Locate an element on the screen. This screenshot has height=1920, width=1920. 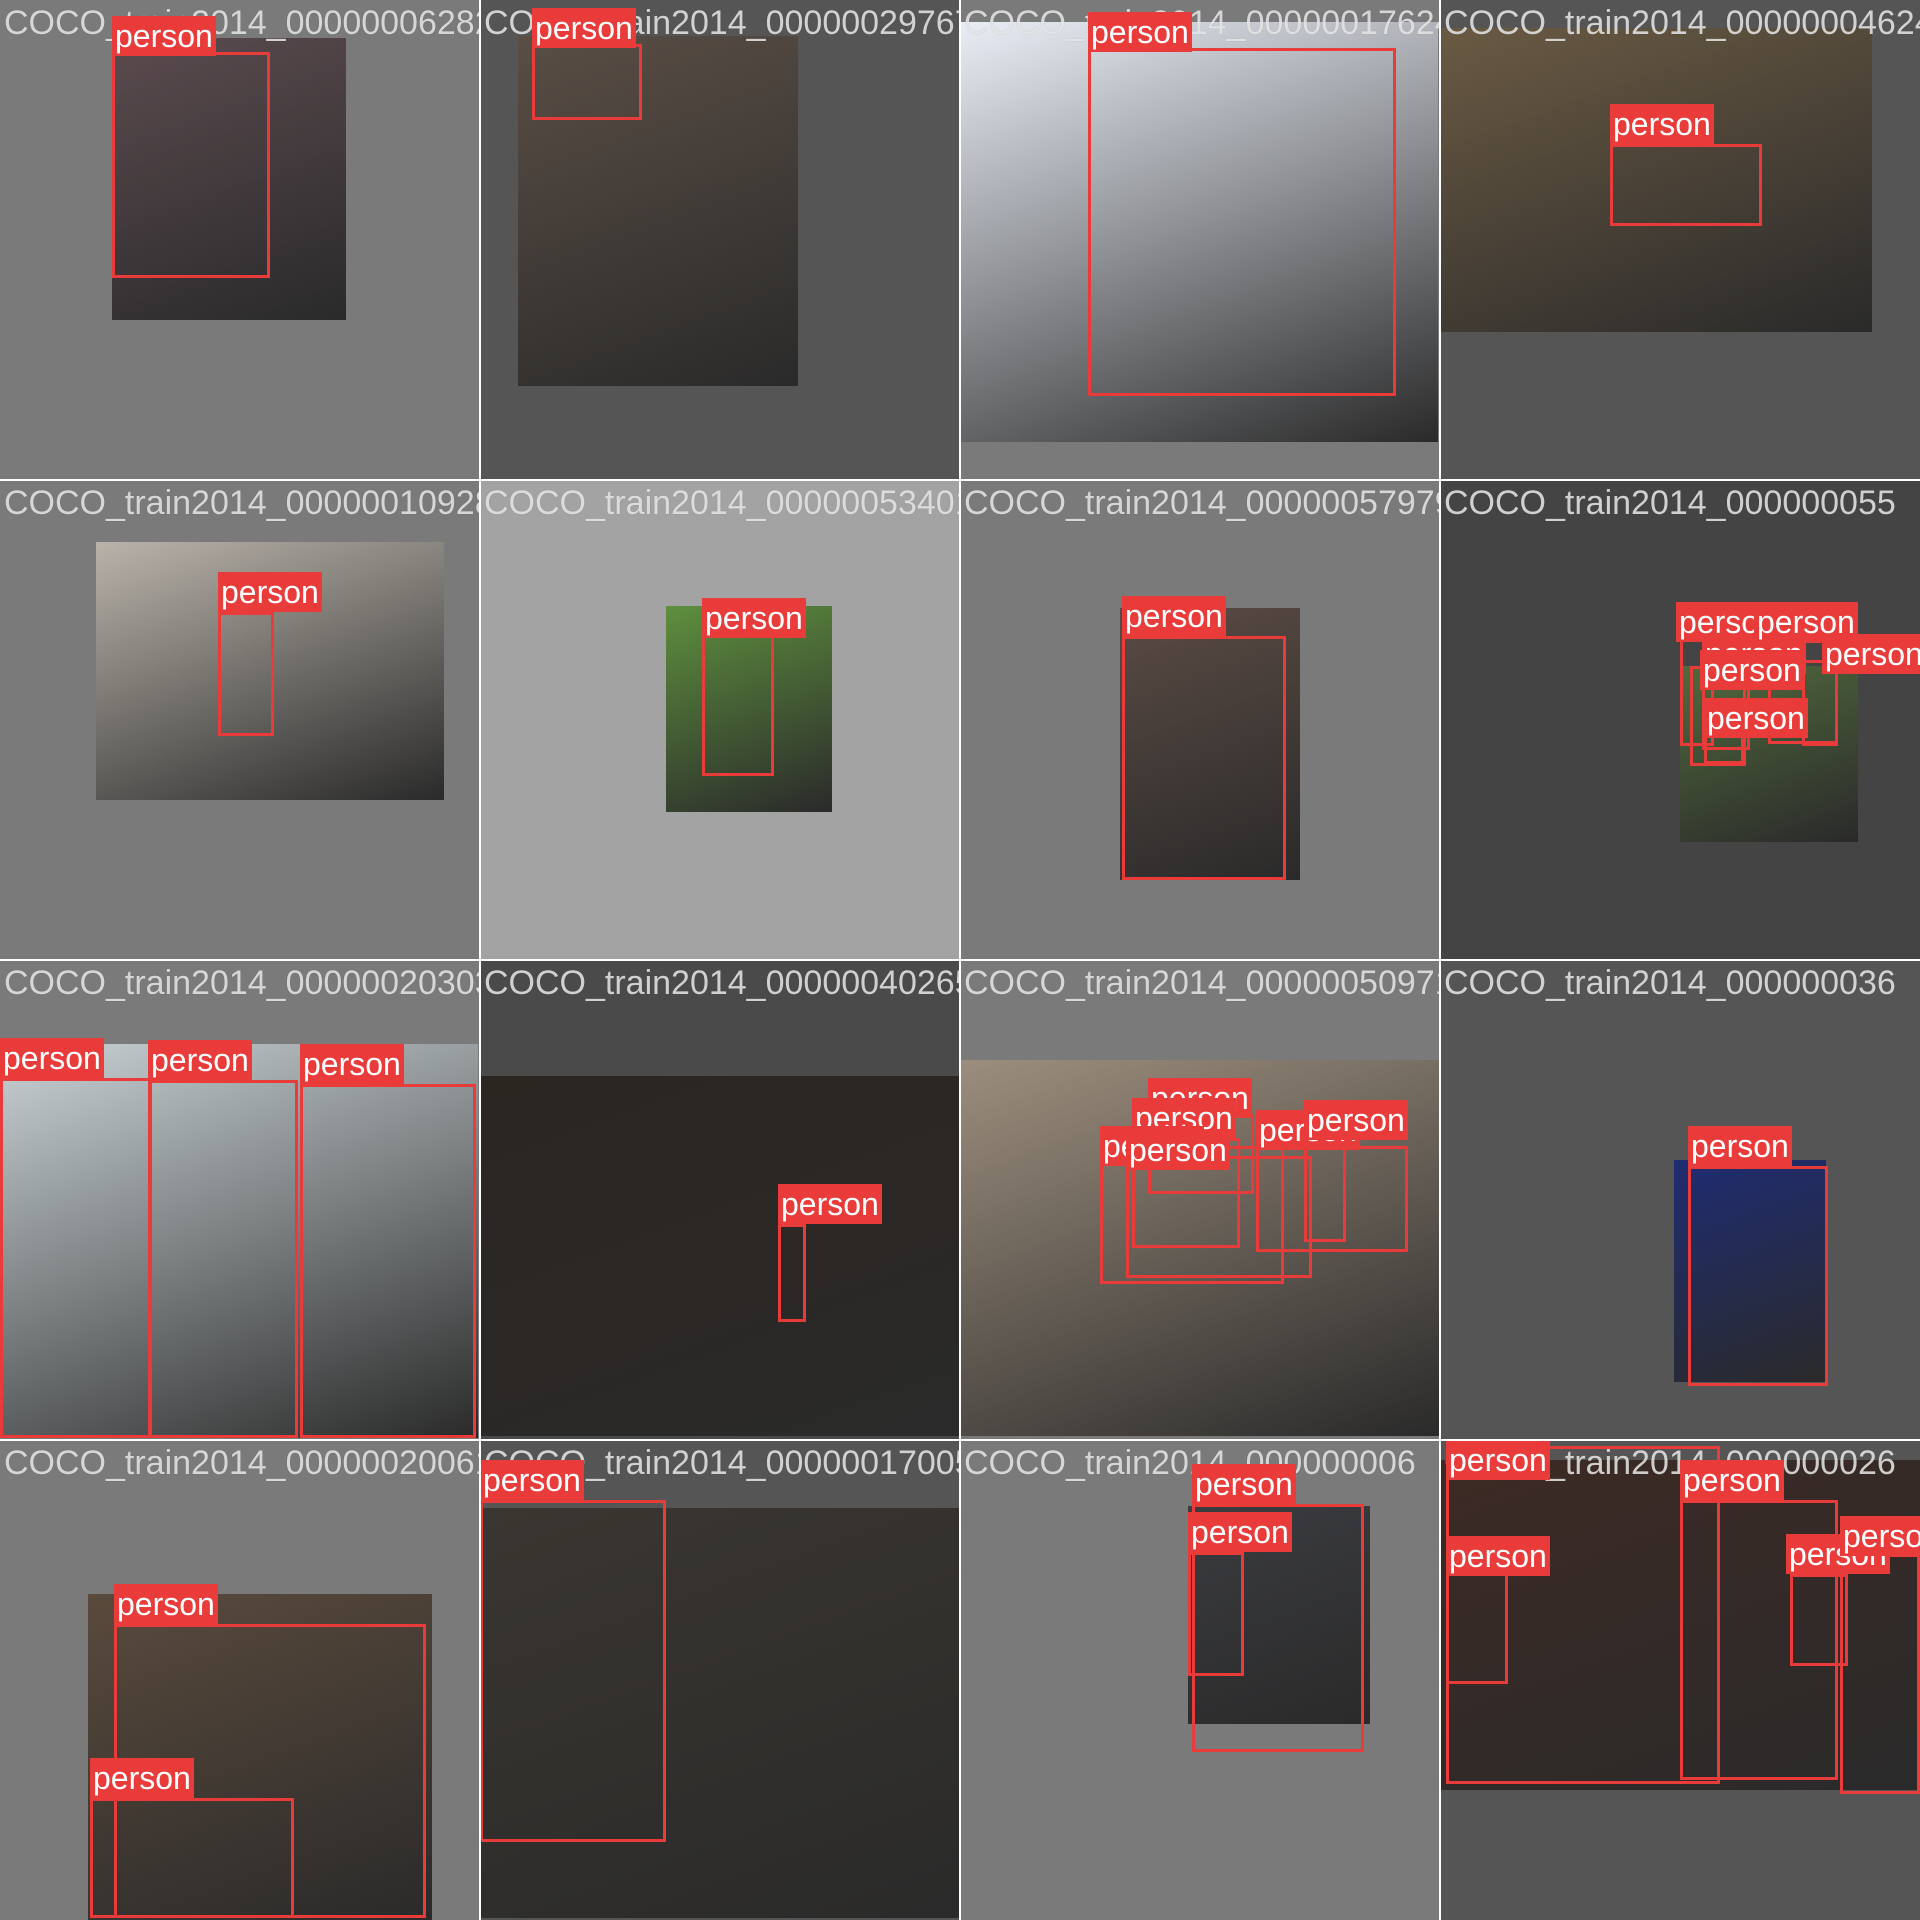
mosaic-tile: COCO_train2014_000000534012.jpgperson is located at coordinates (720, 720).